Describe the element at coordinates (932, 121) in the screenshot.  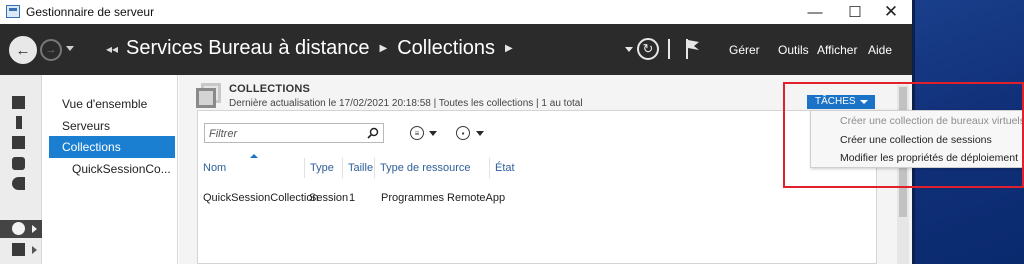
I see `menu-item-create-vdi-collection: Créer une collection de bureaux virtuels` at that location.